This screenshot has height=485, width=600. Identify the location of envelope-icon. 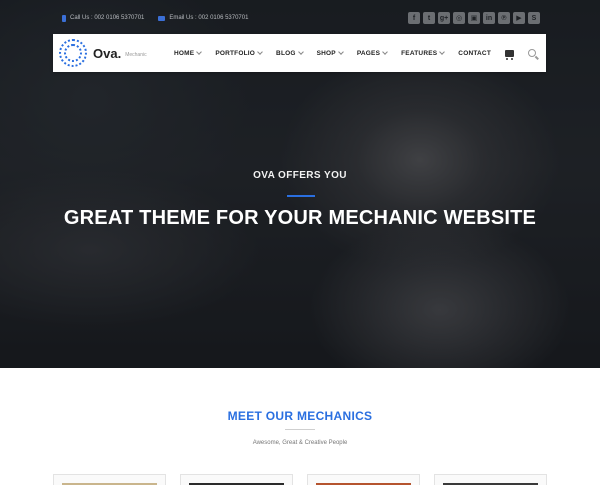
(162, 18).